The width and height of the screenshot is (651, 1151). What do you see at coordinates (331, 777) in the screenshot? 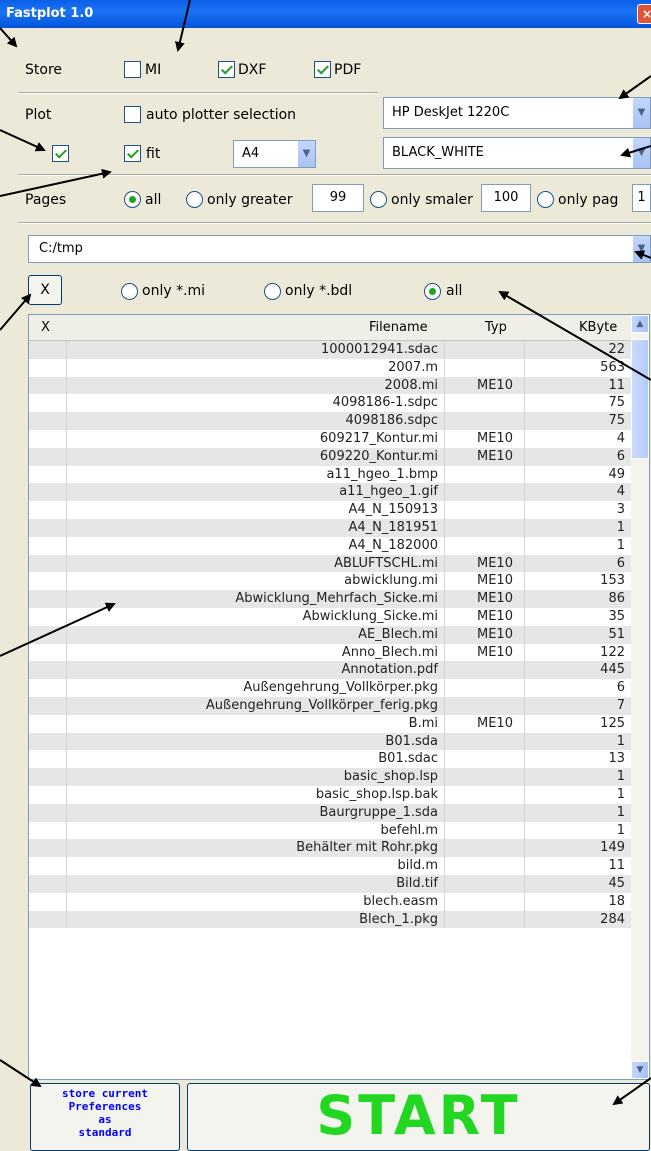
I see `table-row: basic_shop.lsp 1` at bounding box center [331, 777].